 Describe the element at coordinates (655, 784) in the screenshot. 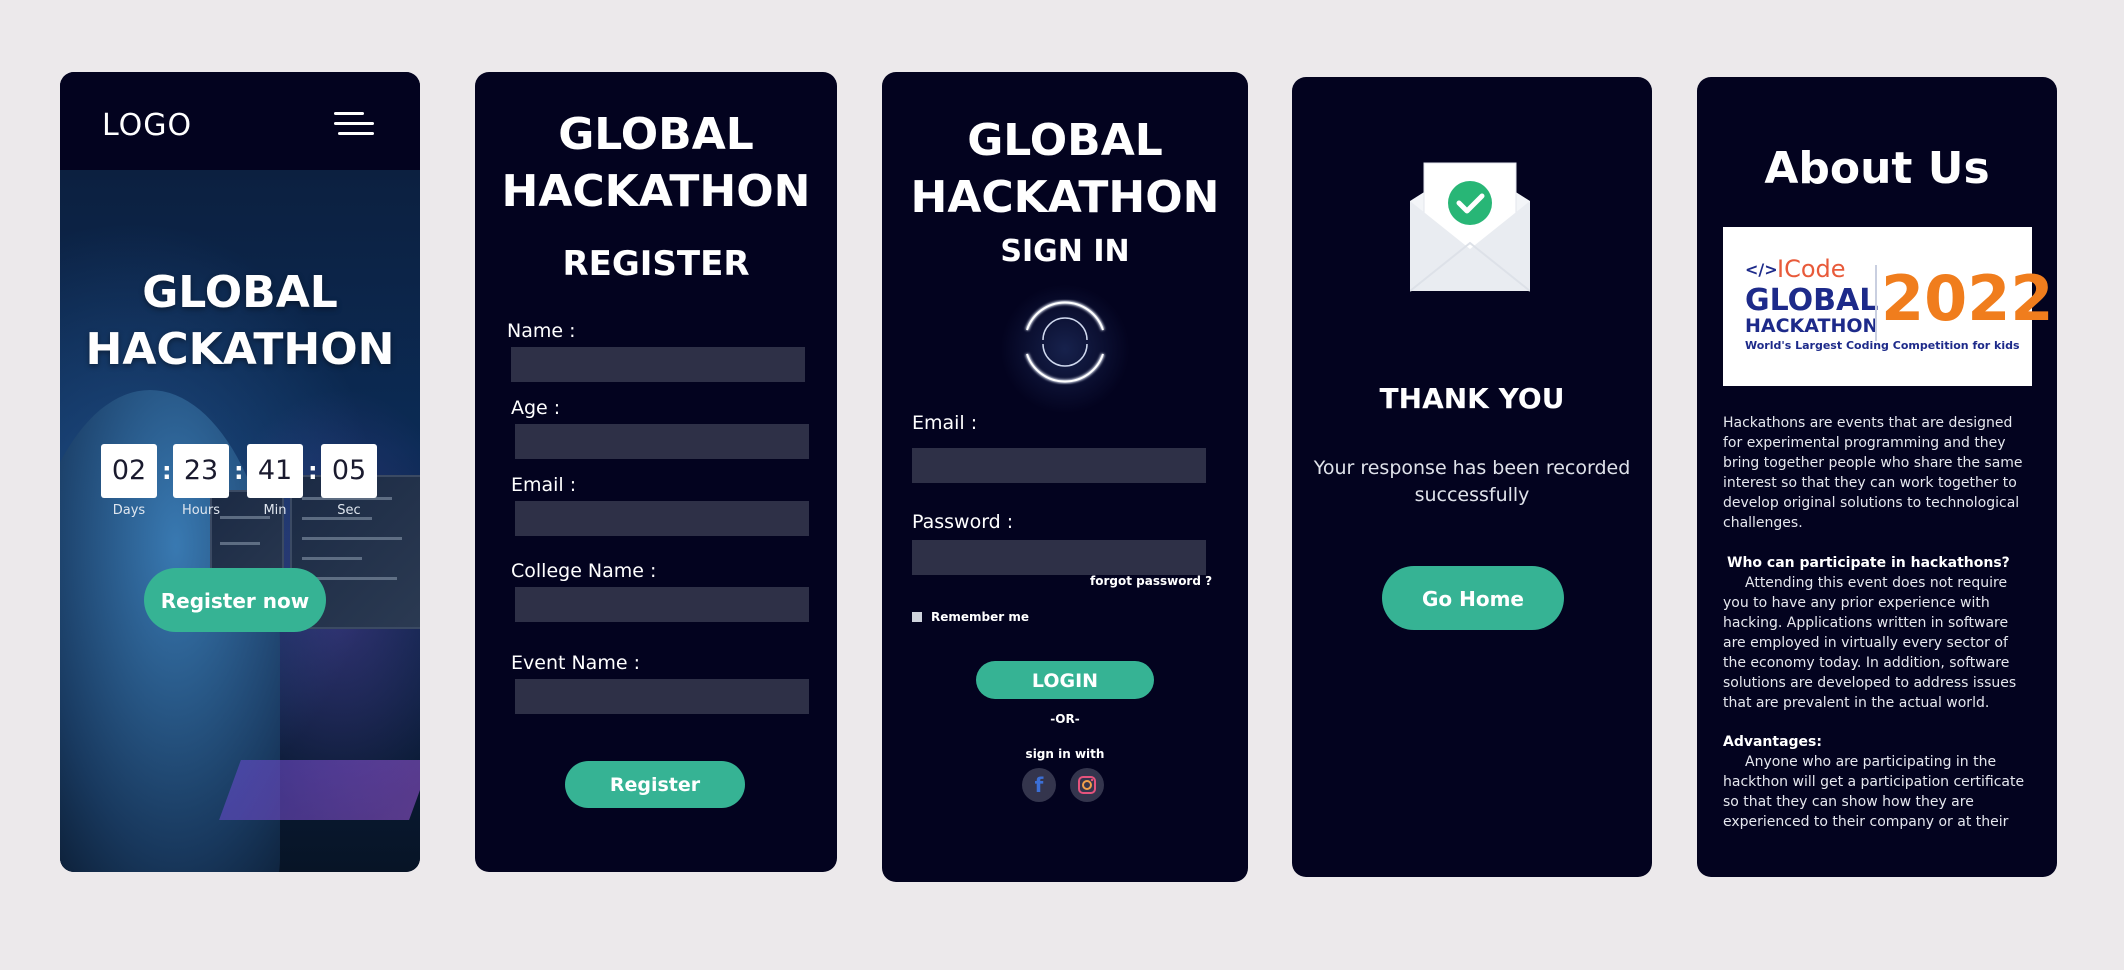

I see `register-submit-button: Register` at that location.